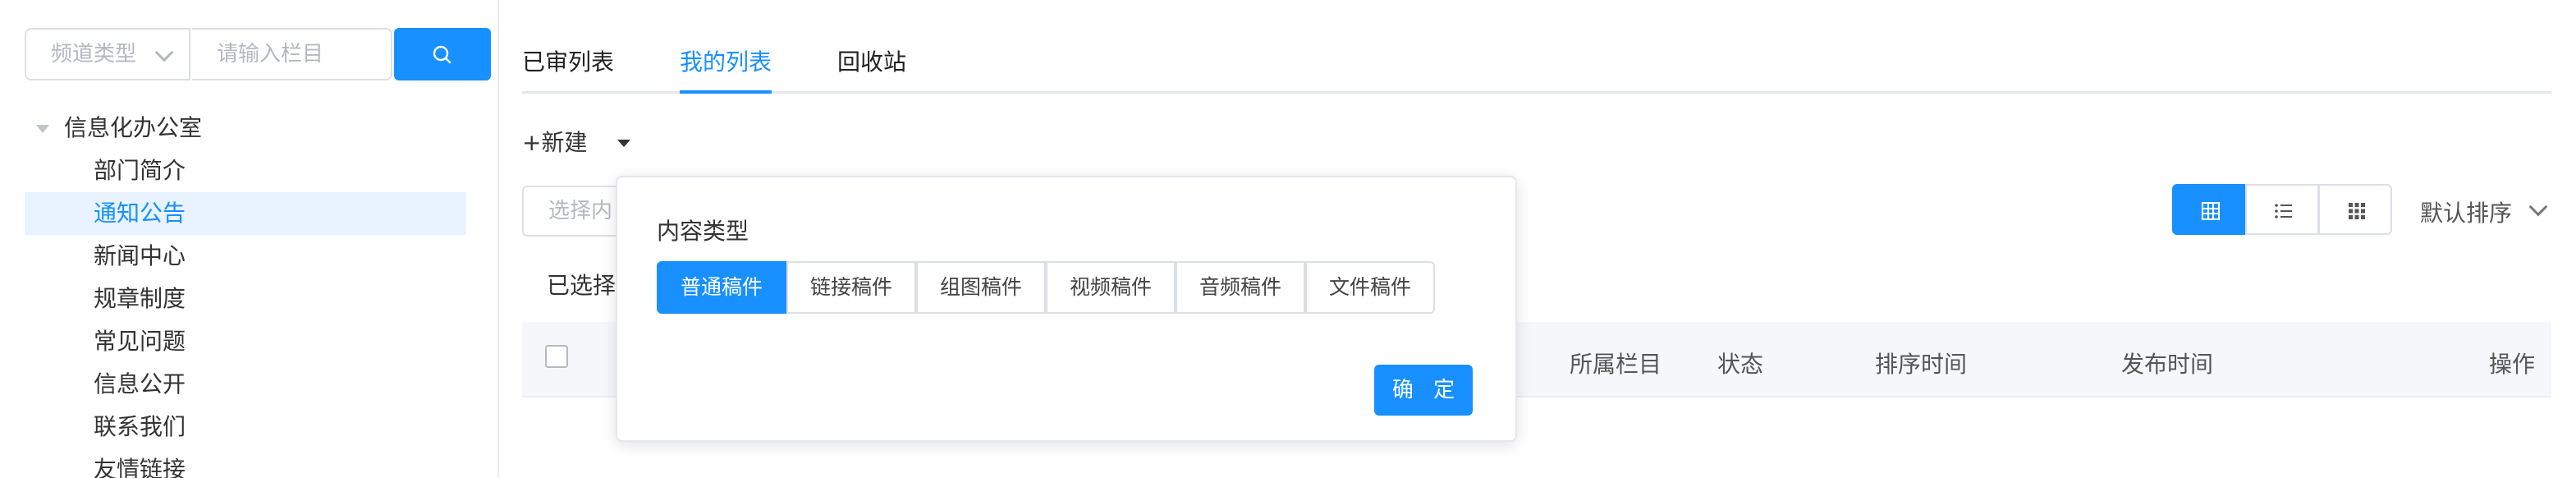  What do you see at coordinates (1922, 364) in the screenshot?
I see `header-sort-time: 排序时间` at bounding box center [1922, 364].